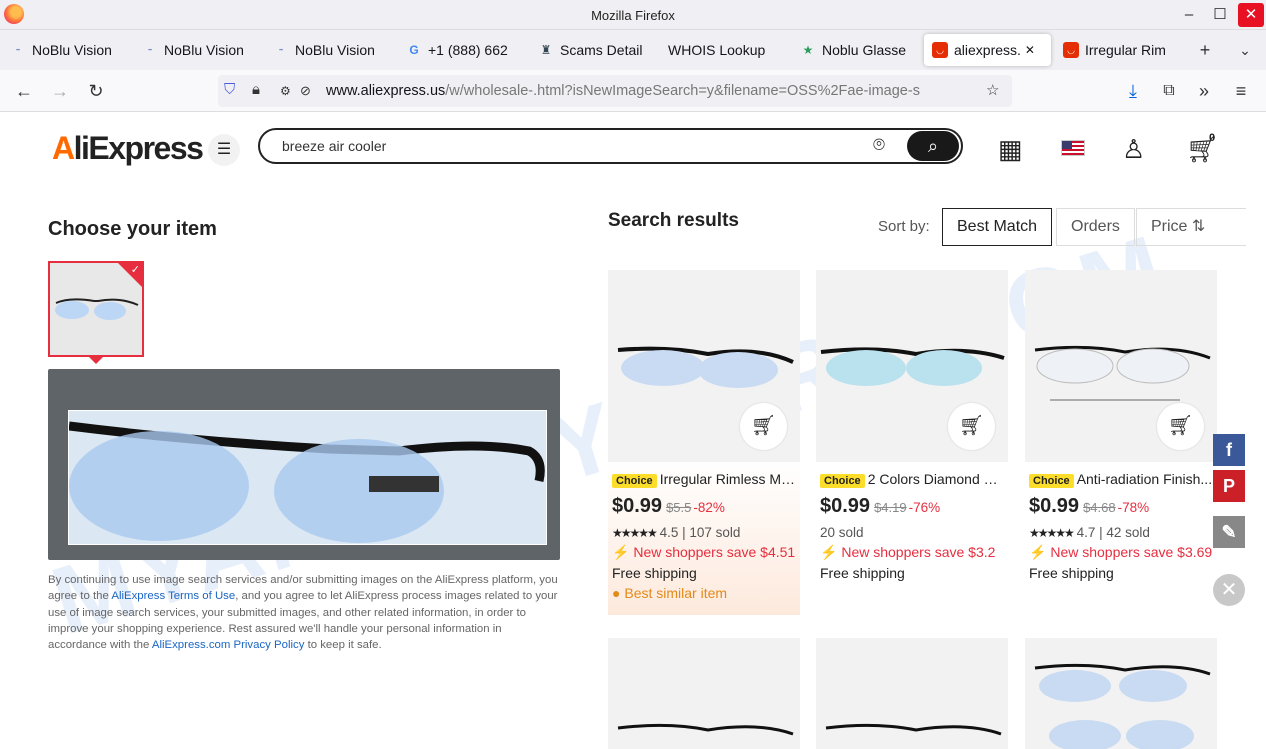 The width and height of the screenshot is (1266, 749). I want to click on tab-noblu-2: ⁃ NoBlu Vision, so click(198, 50).